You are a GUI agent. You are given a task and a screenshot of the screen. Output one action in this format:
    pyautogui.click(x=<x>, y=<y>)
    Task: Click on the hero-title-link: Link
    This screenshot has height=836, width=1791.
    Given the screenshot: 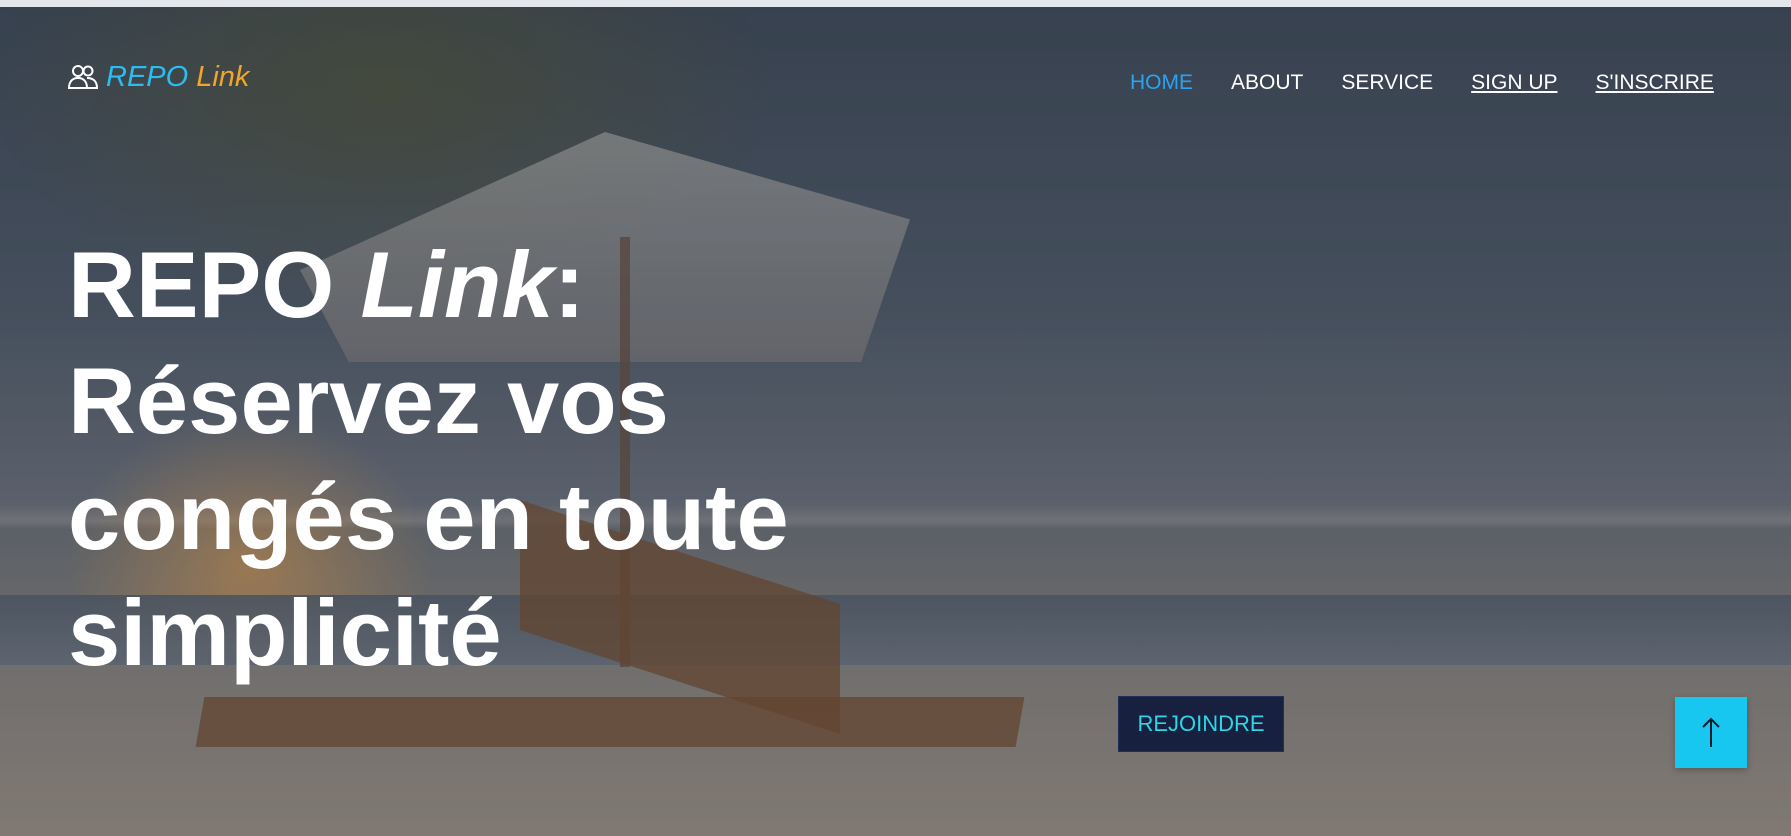 What is the action you would take?
    pyautogui.click(x=457, y=284)
    